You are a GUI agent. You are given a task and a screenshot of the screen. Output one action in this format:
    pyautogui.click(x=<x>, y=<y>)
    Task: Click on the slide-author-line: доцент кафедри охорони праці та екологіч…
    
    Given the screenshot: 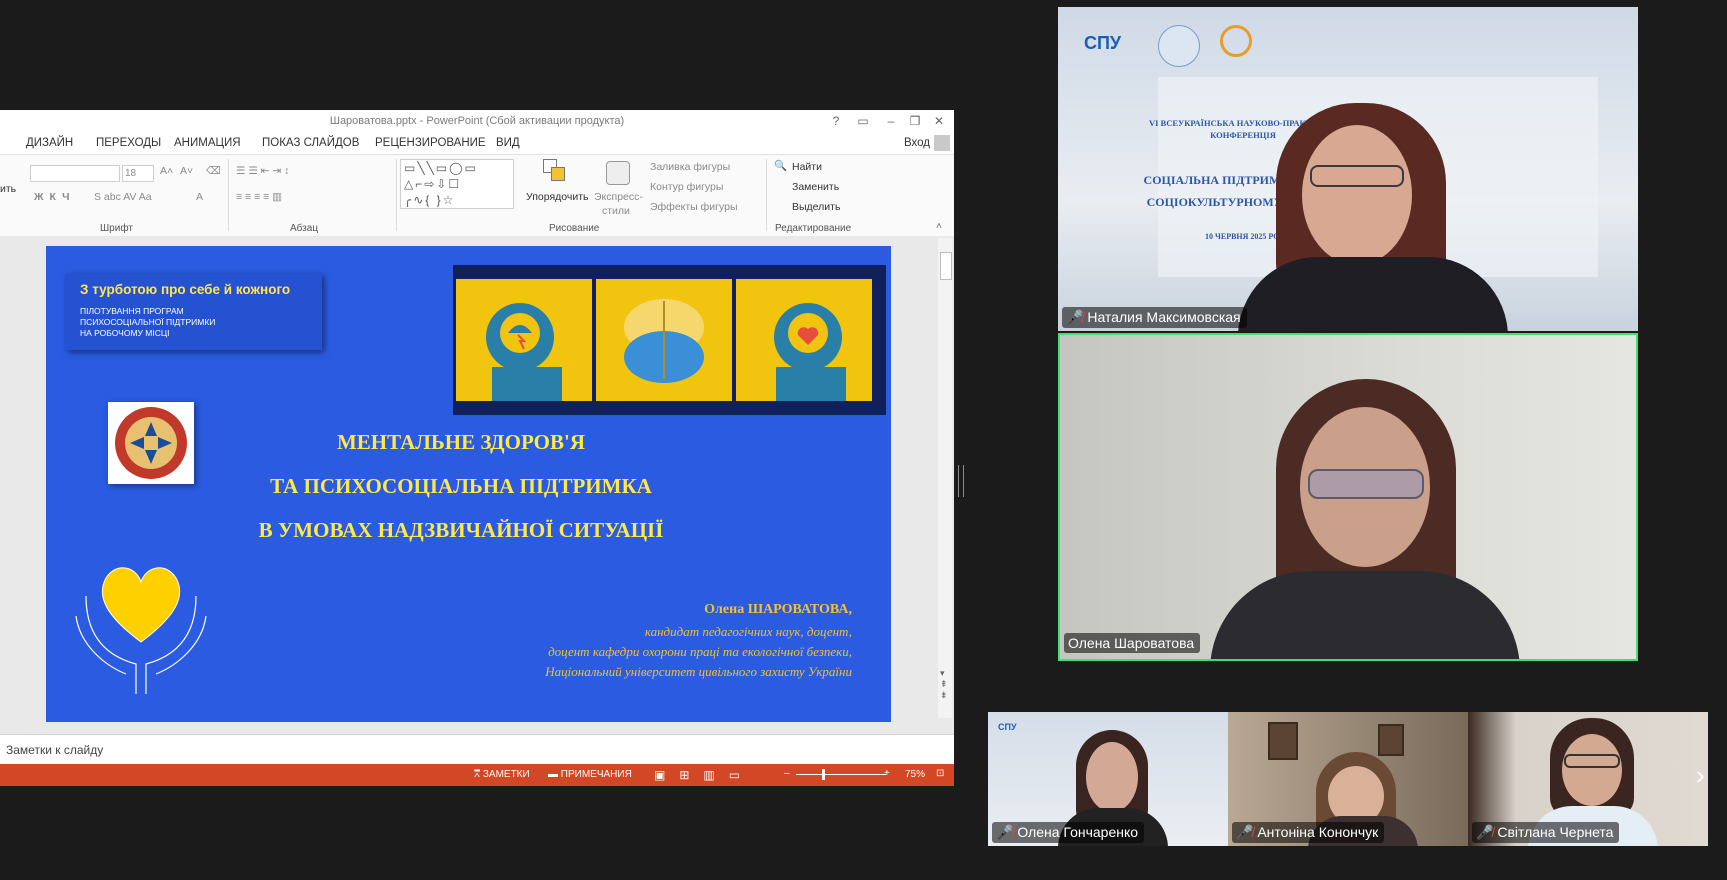 What is the action you would take?
    pyautogui.click(x=700, y=651)
    